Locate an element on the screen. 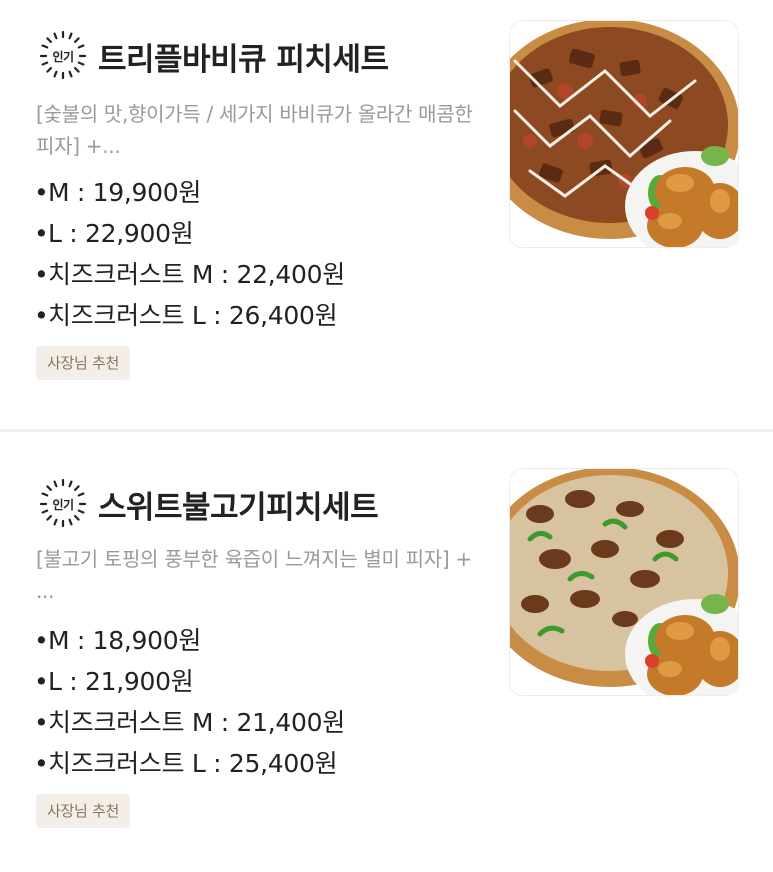 This screenshot has width=773, height=872. menu-title-row: 인기 스위트불고기피치세트 is located at coordinates (207, 504).